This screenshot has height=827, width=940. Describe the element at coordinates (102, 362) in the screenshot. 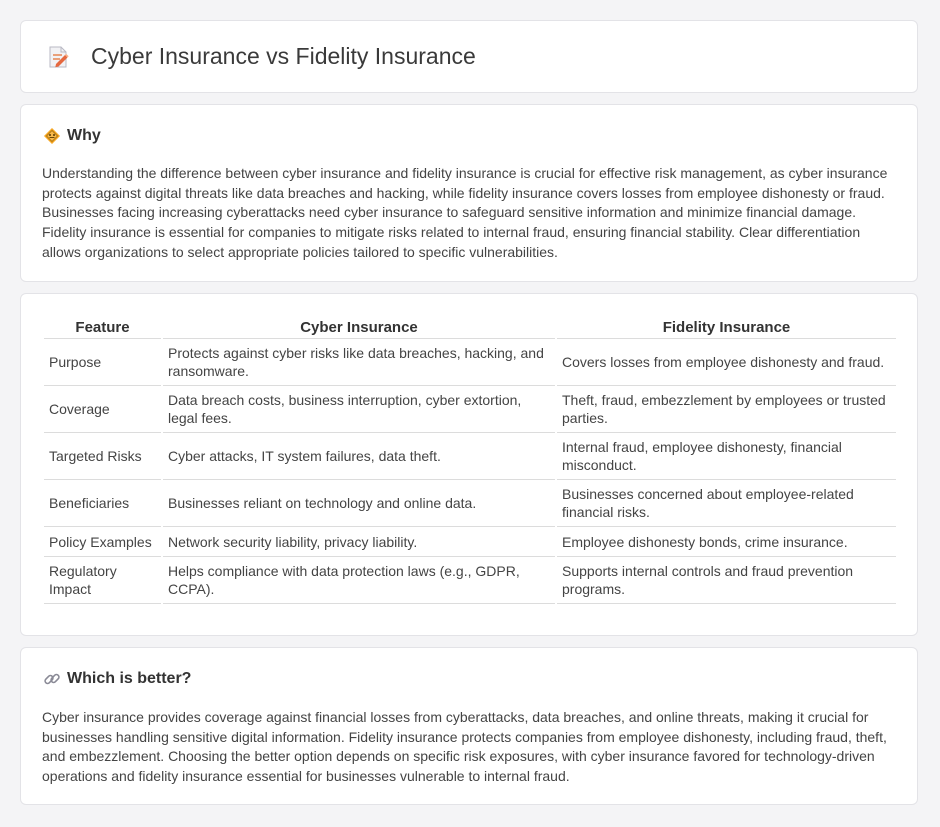

I see `row-feature: Purpose` at that location.